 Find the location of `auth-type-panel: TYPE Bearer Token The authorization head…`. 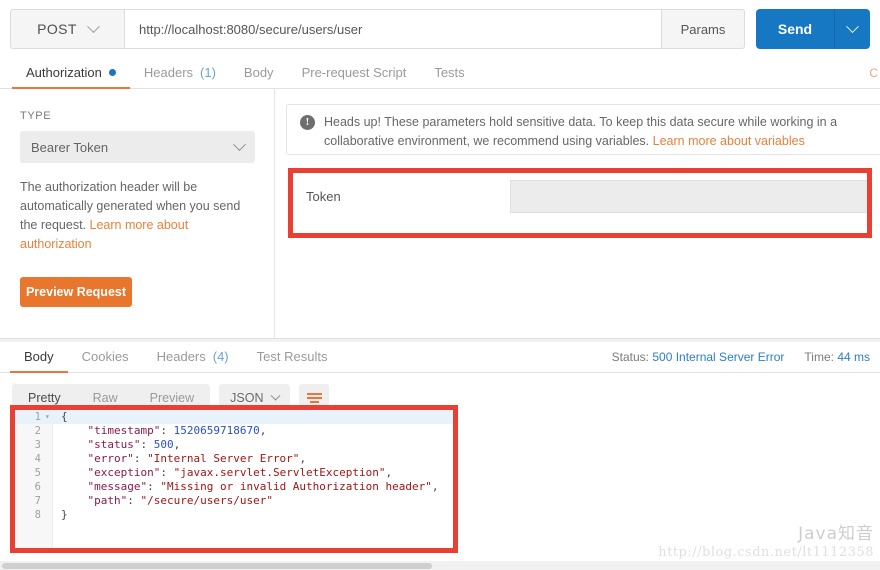

auth-type-panel: TYPE Bearer Token The authorization head… is located at coordinates (137, 213).